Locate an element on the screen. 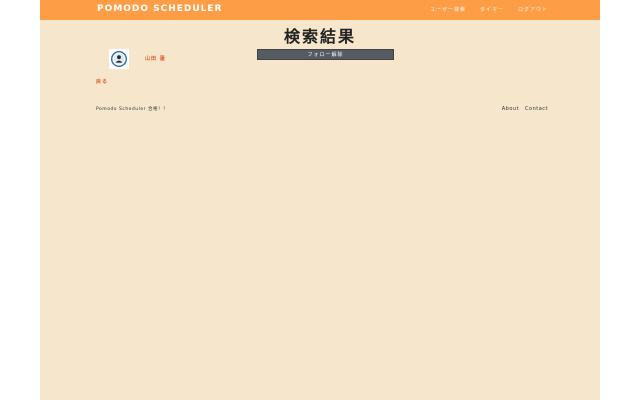 The image size is (640, 400). footer-link-contact: Contact is located at coordinates (536, 109).